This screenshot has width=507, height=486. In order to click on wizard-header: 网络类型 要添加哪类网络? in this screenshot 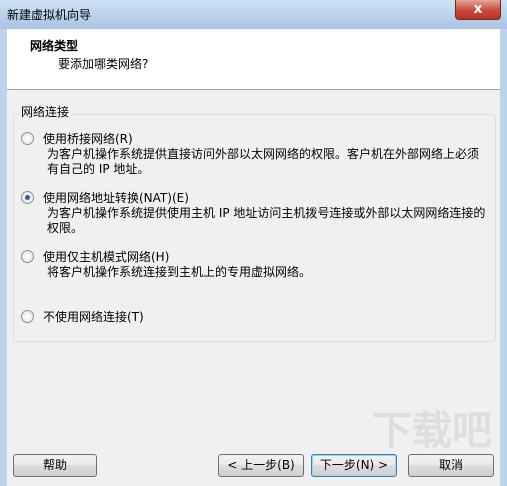, I will do `click(253, 59)`.